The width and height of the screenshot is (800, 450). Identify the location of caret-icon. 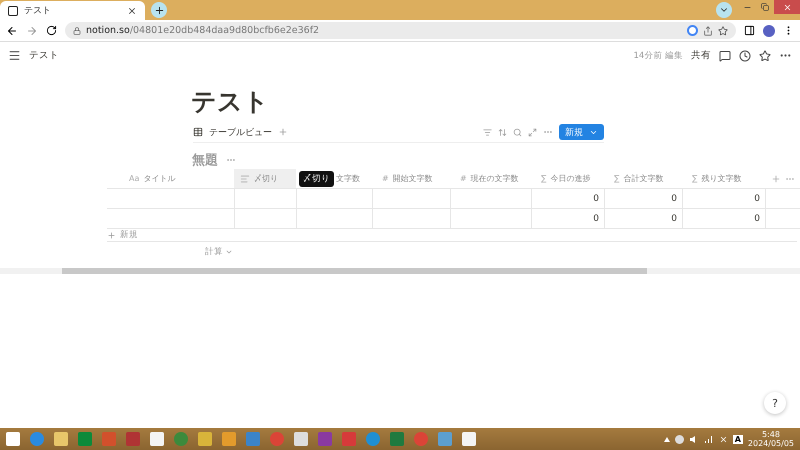
(667, 439).